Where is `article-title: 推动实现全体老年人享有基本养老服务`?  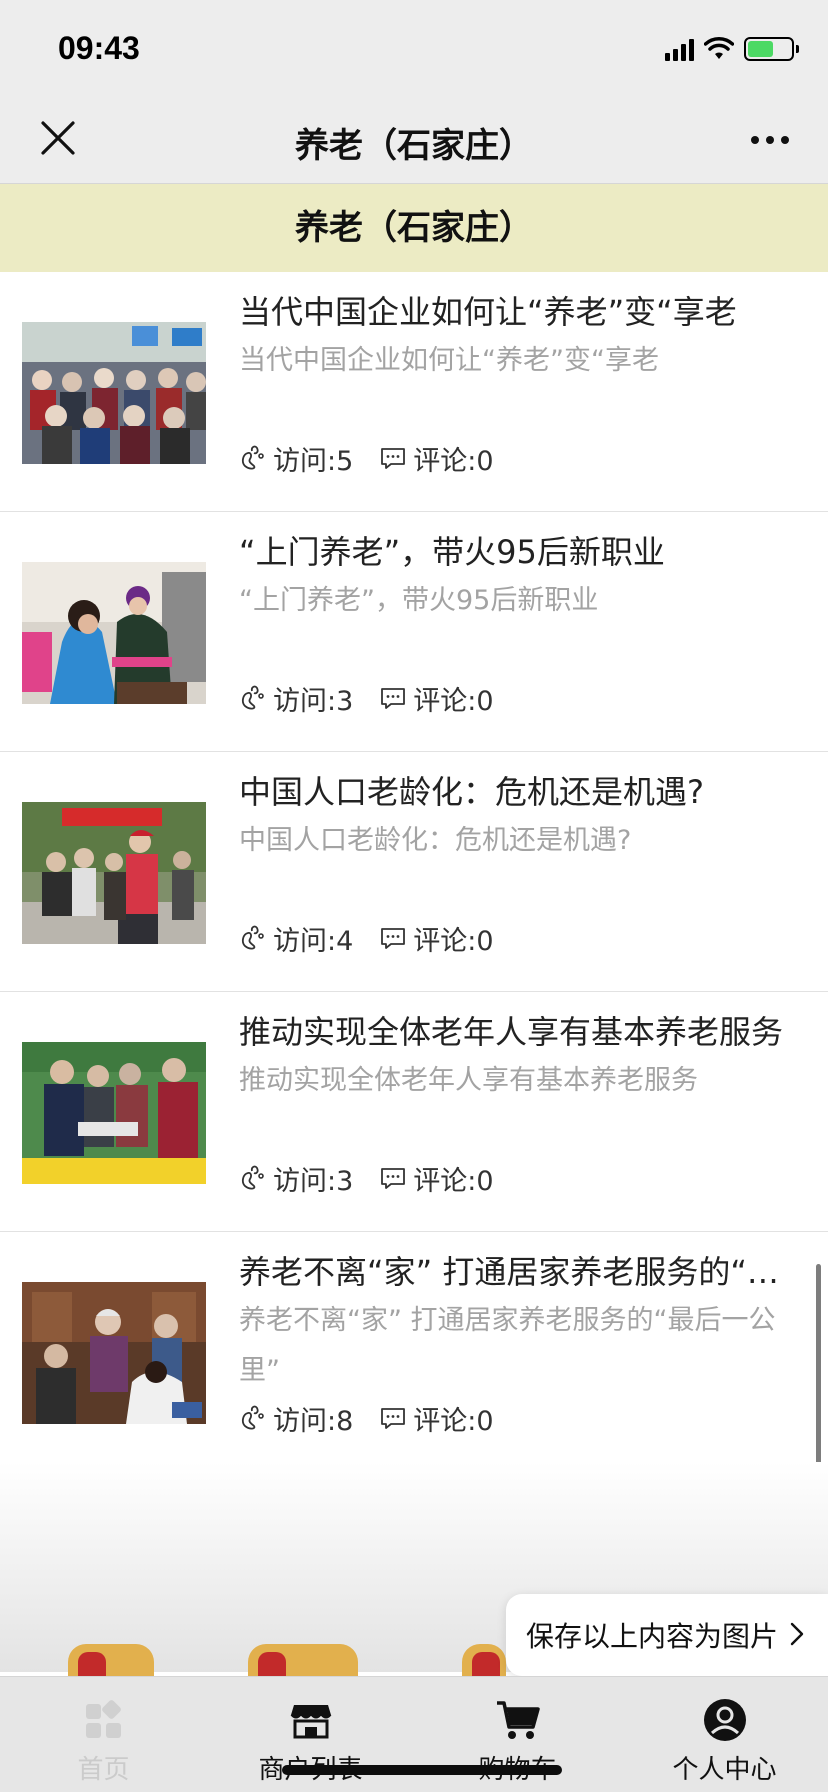 article-title: 推动实现全体老年人享有基本养老服务 is located at coordinates (511, 1032).